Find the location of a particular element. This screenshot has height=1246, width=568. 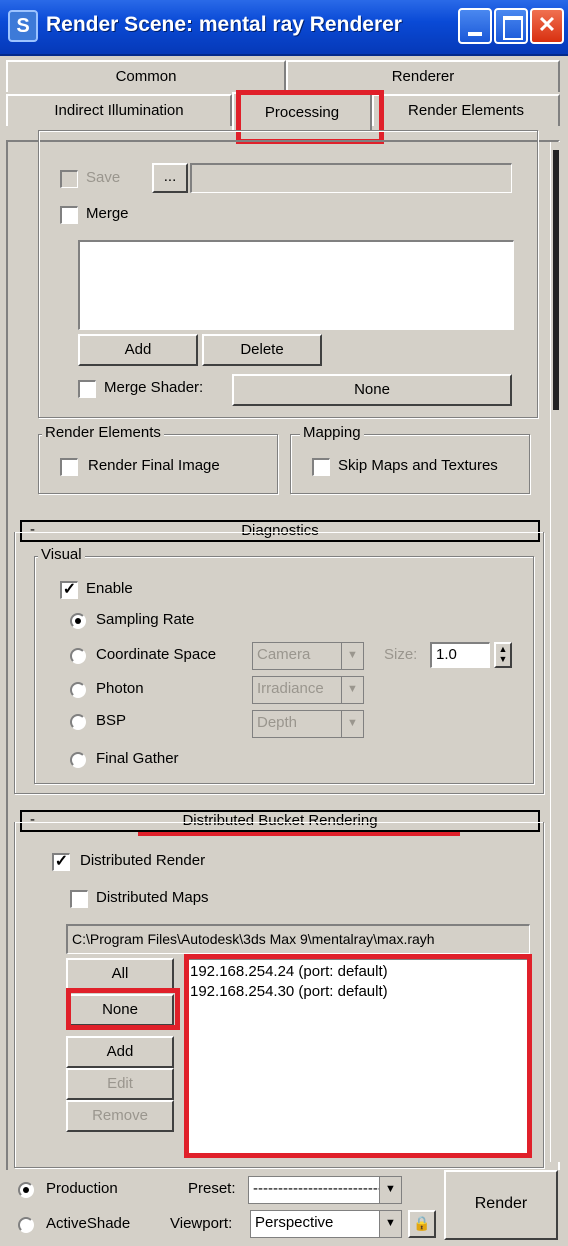

coordinate-space-value: Camera is located at coordinates (284, 654).